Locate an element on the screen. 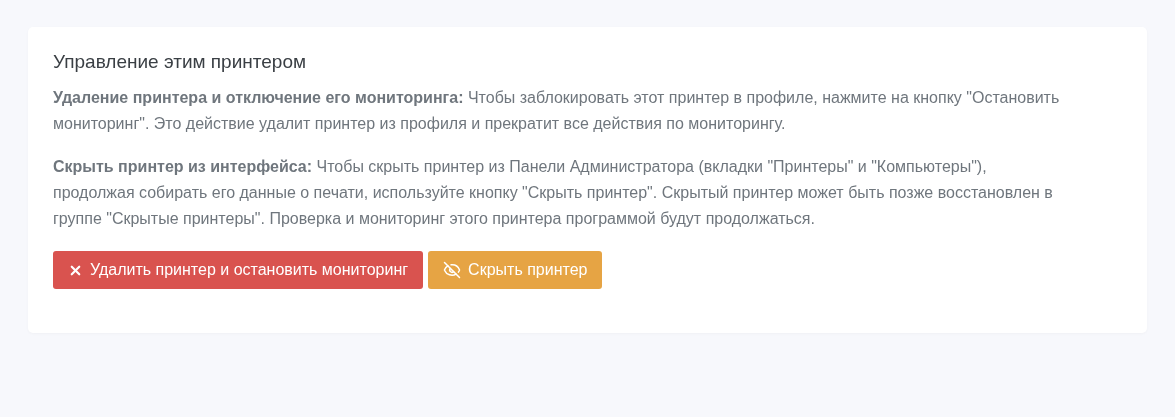 This screenshot has width=1175, height=417. delete-button: Удалить принтер и остановить мониторинг is located at coordinates (238, 270).